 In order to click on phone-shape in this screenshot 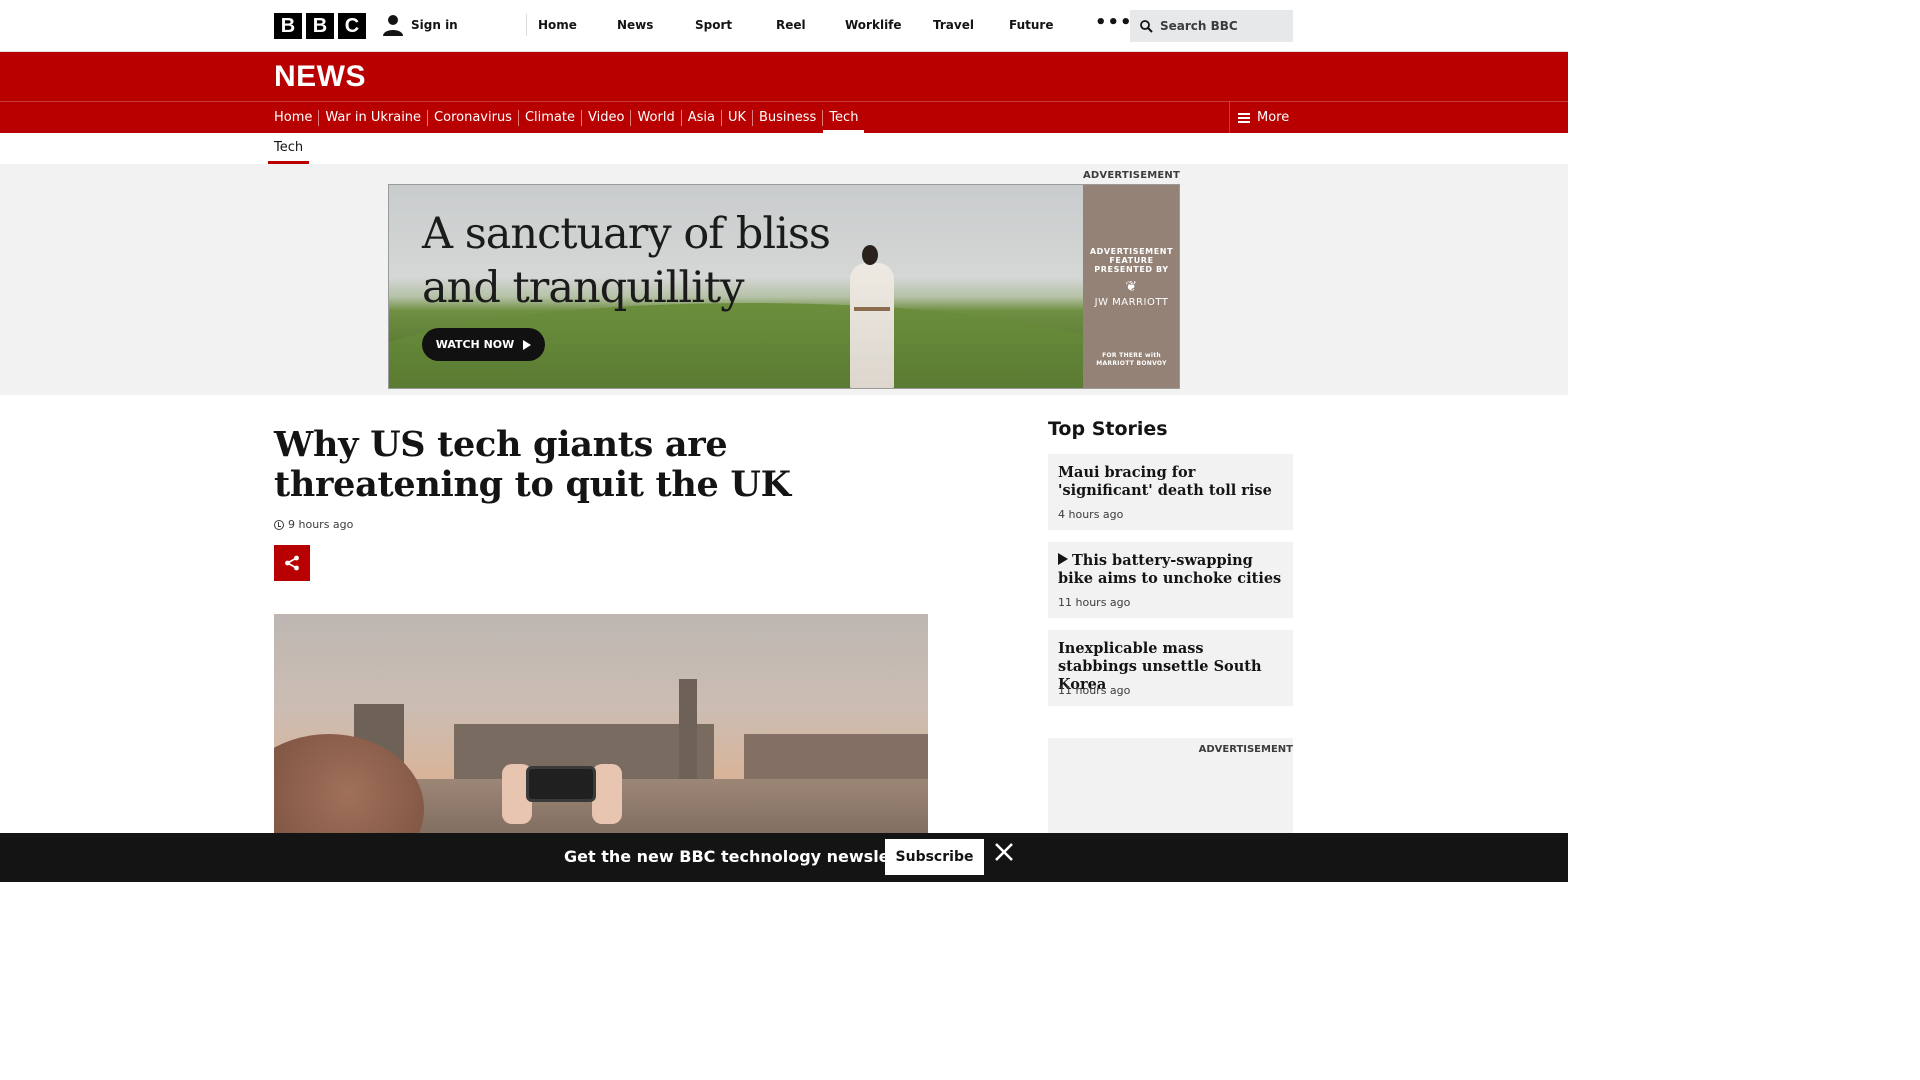, I will do `click(561, 784)`.